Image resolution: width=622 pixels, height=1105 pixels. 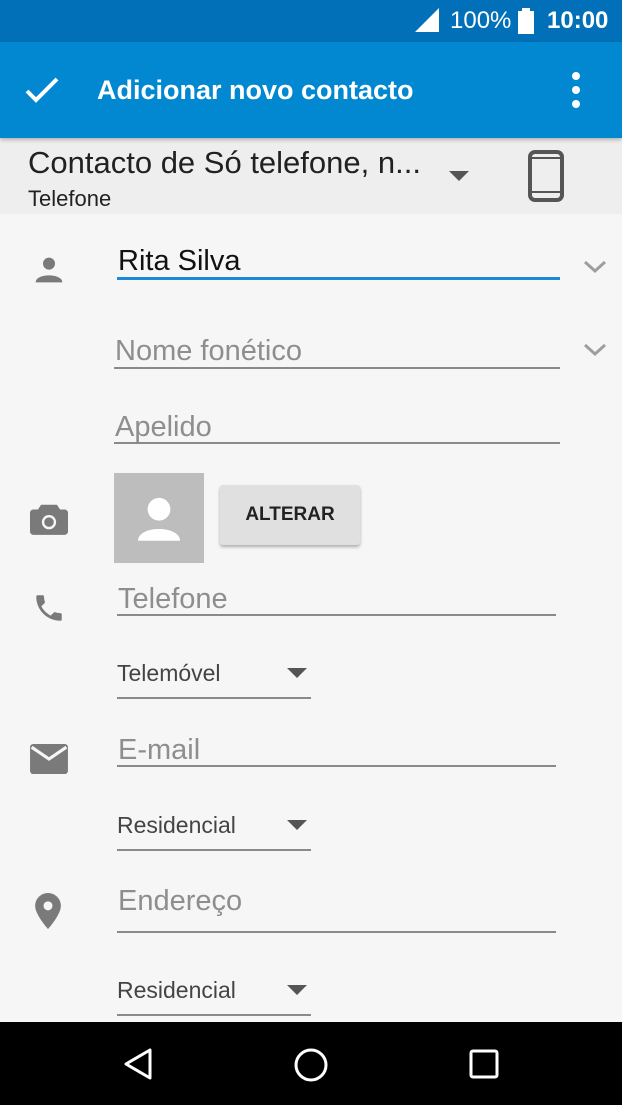 What do you see at coordinates (214, 1015) in the screenshot?
I see `address-type-underline` at bounding box center [214, 1015].